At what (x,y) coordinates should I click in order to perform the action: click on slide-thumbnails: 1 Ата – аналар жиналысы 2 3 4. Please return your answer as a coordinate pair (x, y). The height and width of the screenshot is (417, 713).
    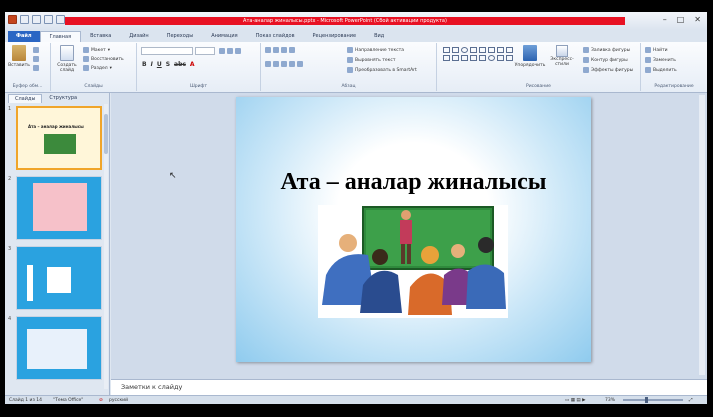
    Looking at the image, I should click on (55, 249).